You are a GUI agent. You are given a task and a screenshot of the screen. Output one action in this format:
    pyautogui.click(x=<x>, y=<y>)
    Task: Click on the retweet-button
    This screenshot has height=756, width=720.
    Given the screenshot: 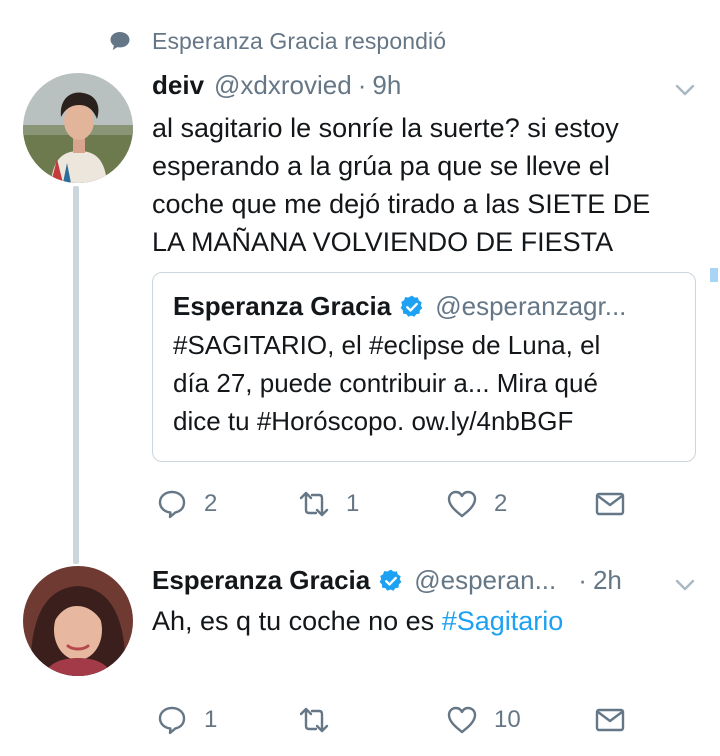 What is the action you would take?
    pyautogui.click(x=322, y=720)
    